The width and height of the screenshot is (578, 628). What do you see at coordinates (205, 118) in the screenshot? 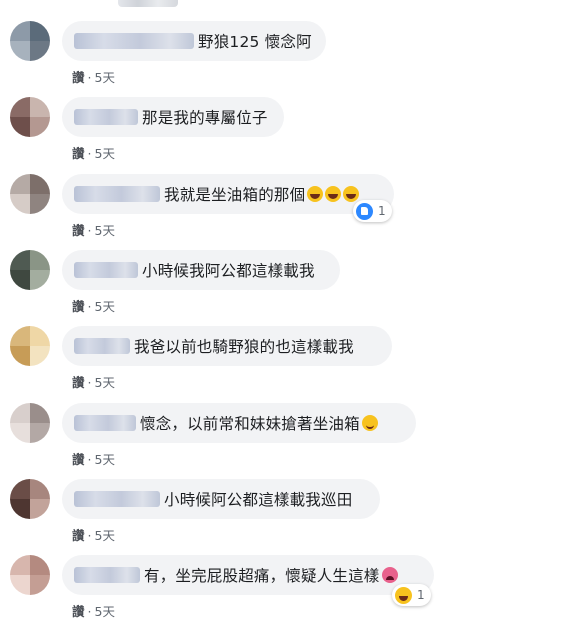
I see `comment-text: 那是我的專屬位子` at bounding box center [205, 118].